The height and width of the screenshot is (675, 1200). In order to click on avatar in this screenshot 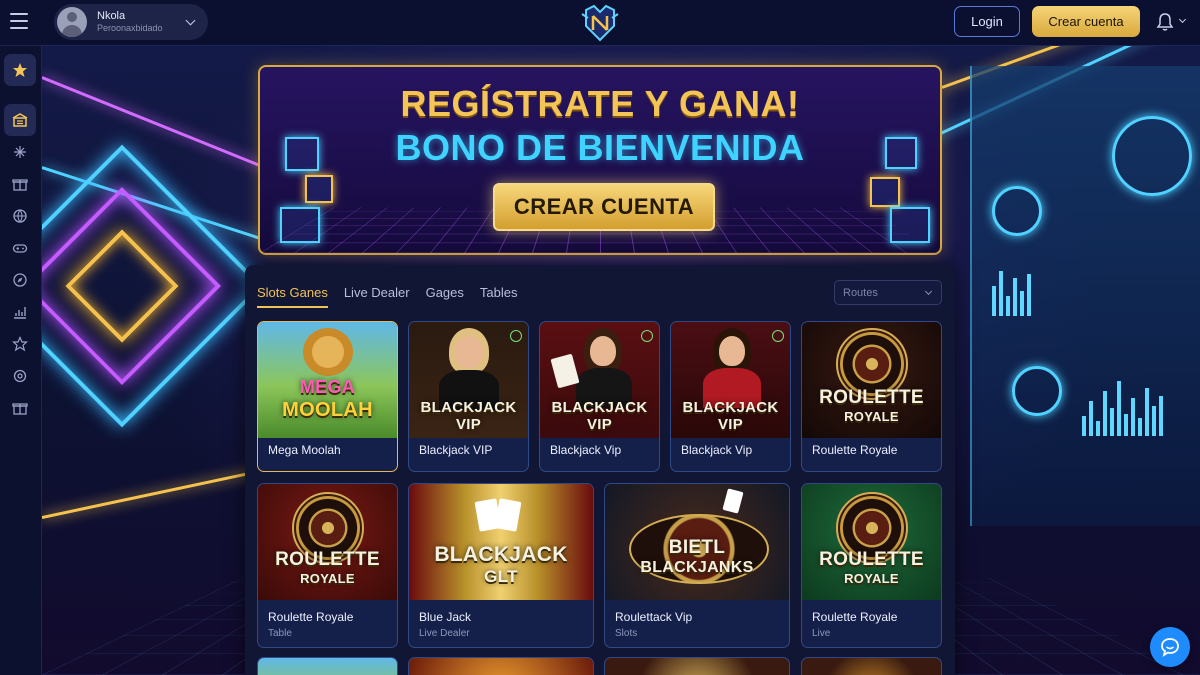, I will do `click(72, 22)`.